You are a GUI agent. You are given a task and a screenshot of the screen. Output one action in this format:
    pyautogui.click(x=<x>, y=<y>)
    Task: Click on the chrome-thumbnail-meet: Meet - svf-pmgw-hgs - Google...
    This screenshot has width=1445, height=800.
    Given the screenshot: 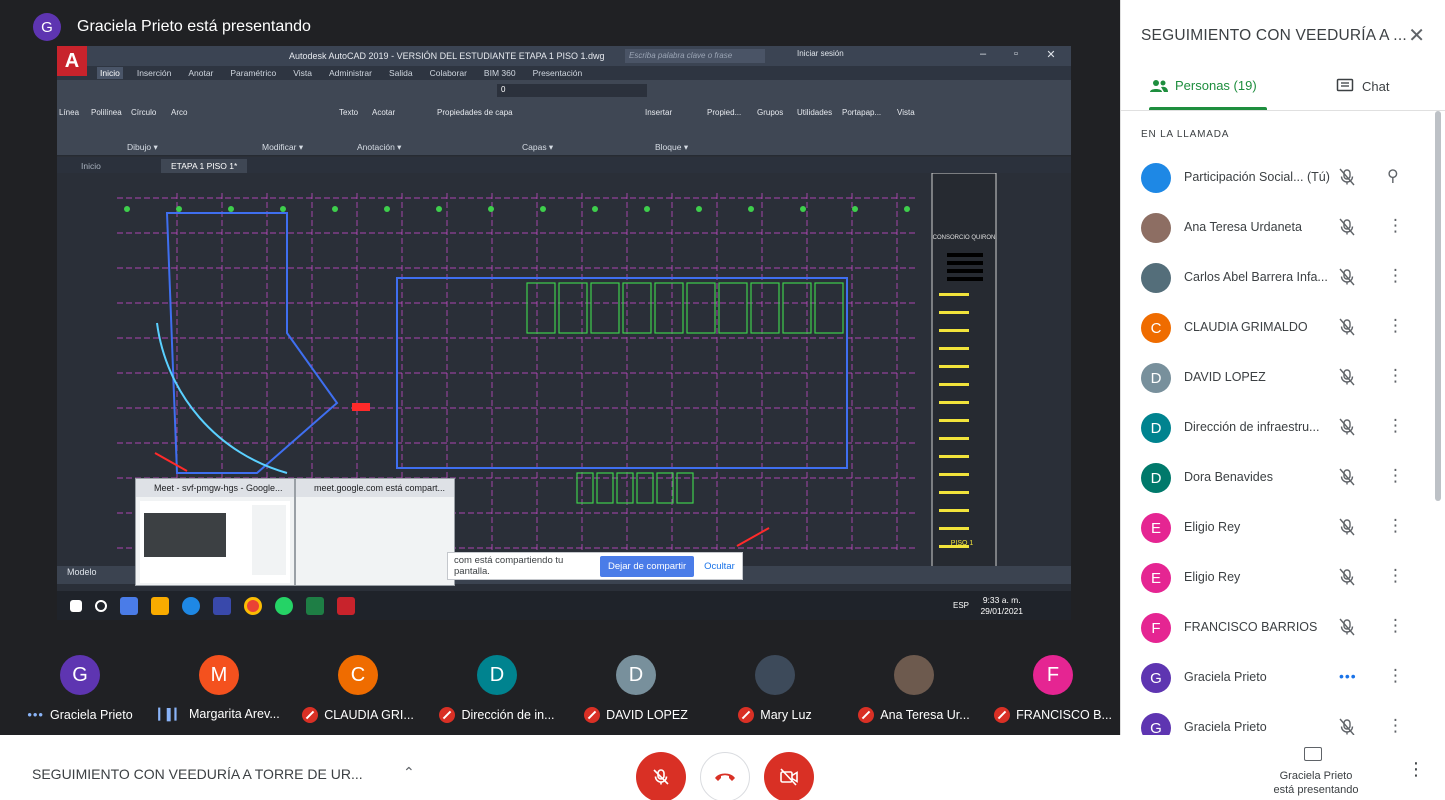 What is the action you would take?
    pyautogui.click(x=215, y=532)
    